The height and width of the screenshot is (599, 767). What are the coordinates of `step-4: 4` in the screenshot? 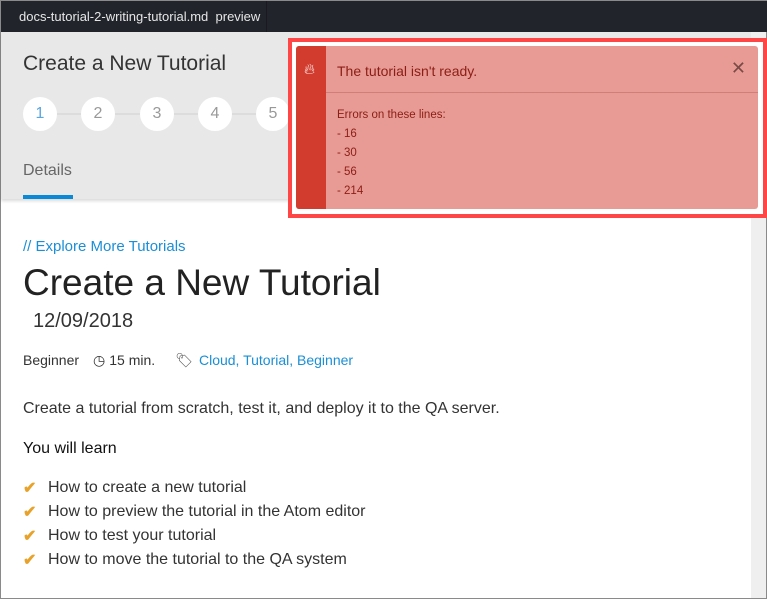 It's located at (215, 114).